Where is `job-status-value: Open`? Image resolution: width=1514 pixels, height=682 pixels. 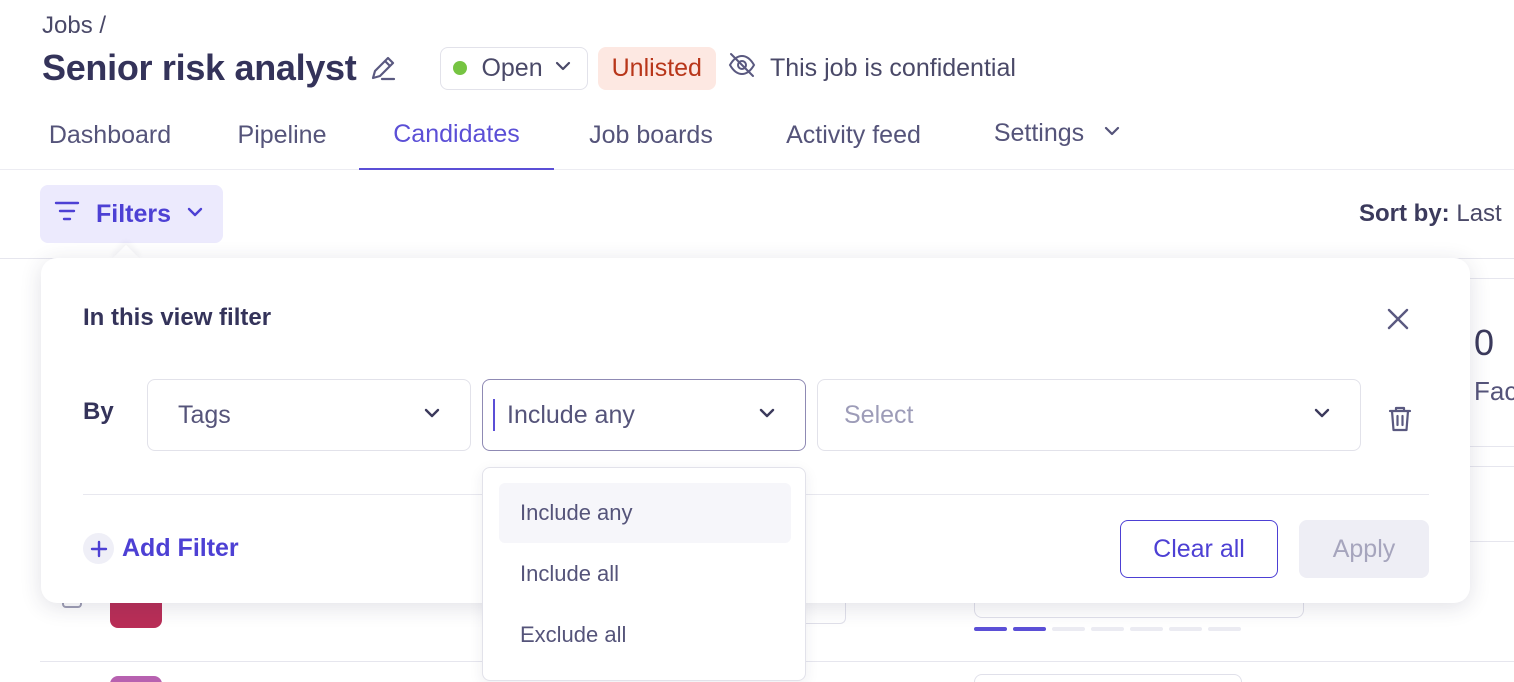 job-status-value: Open is located at coordinates (512, 67).